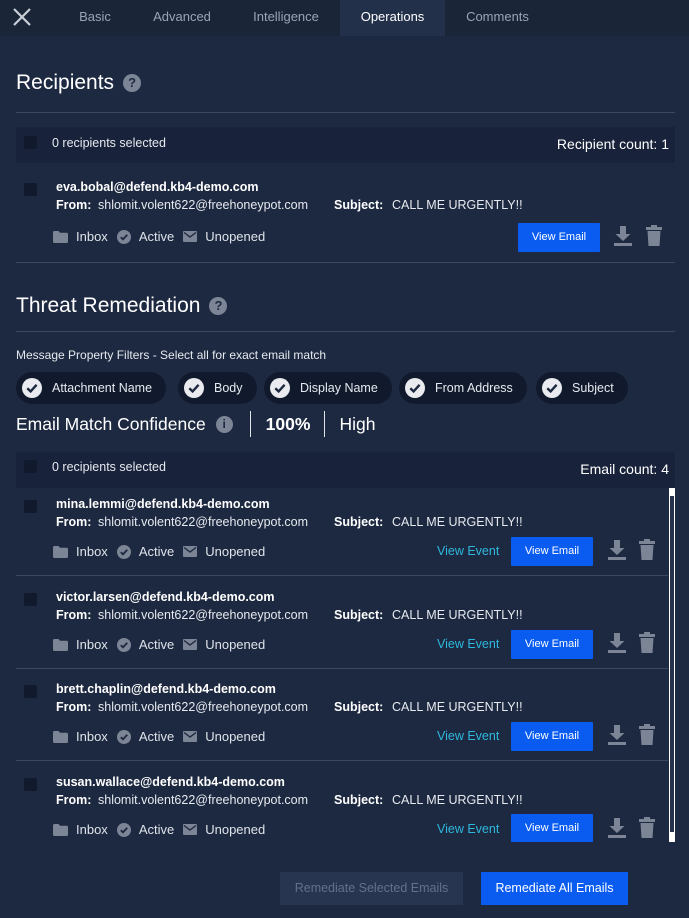  What do you see at coordinates (30, 466) in the screenshot?
I see `select-all-emails-checkbox` at bounding box center [30, 466].